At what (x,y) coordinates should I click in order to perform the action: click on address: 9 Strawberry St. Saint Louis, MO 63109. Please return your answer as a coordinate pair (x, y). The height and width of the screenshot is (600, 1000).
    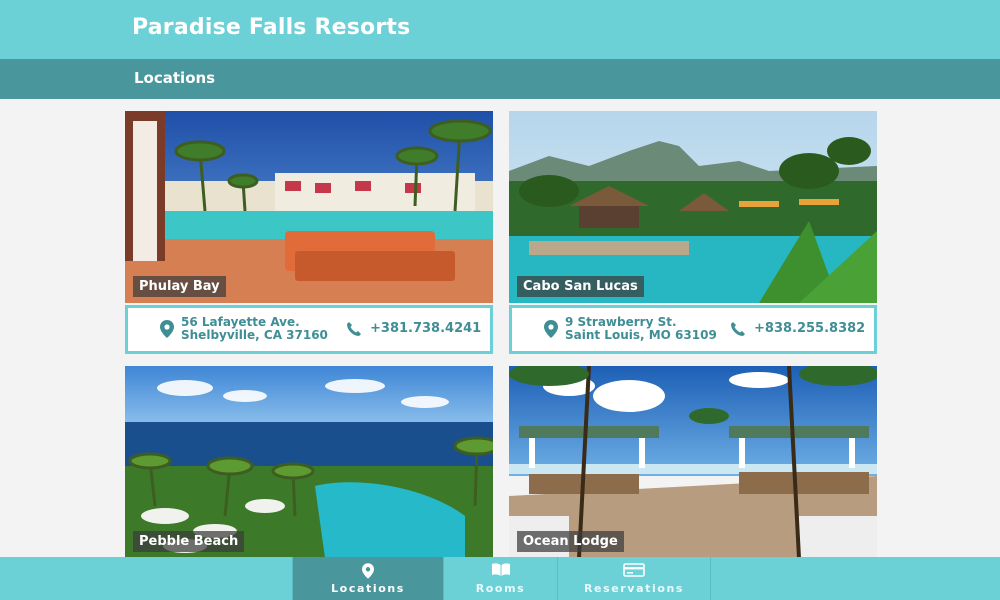
    Looking at the image, I should click on (641, 329).